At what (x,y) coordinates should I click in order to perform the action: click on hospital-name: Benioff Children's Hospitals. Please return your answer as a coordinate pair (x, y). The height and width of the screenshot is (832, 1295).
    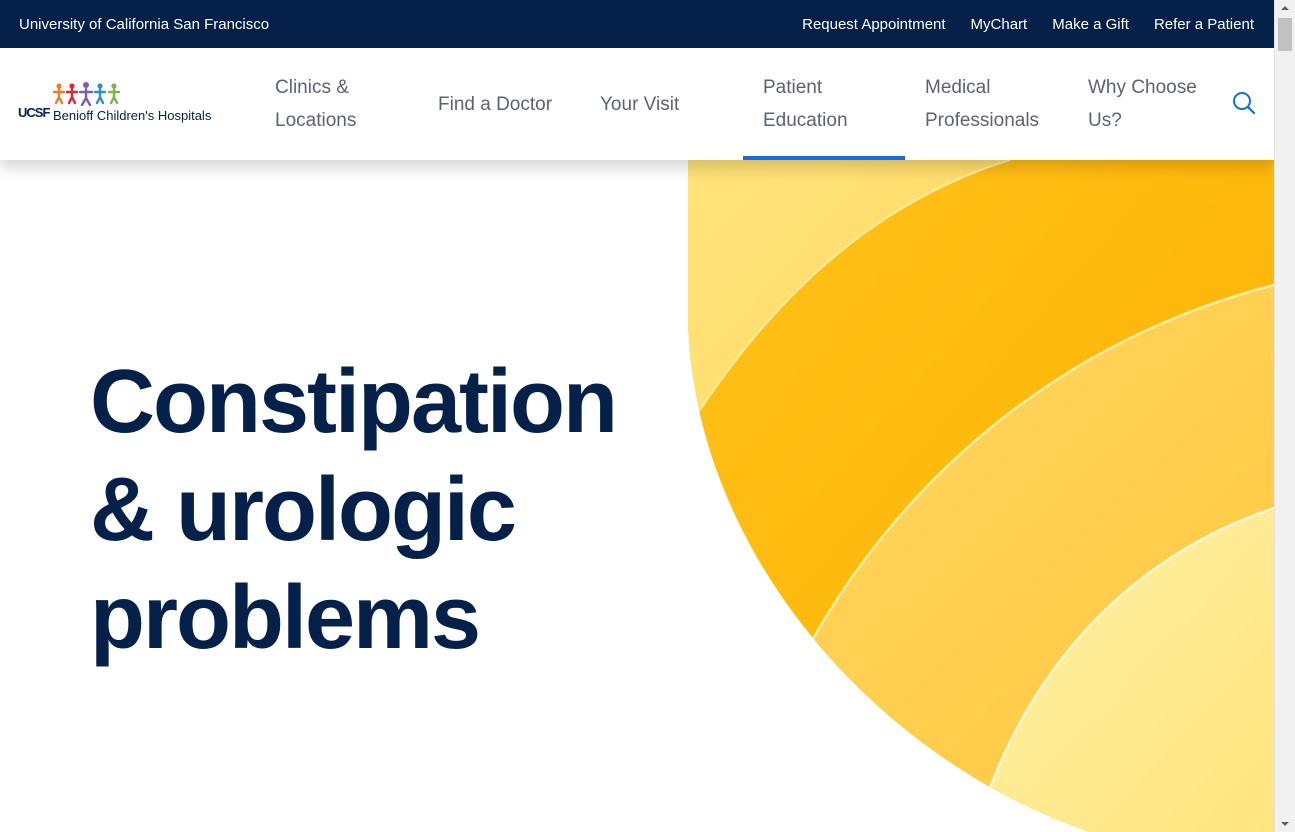
    Looking at the image, I should click on (132, 115).